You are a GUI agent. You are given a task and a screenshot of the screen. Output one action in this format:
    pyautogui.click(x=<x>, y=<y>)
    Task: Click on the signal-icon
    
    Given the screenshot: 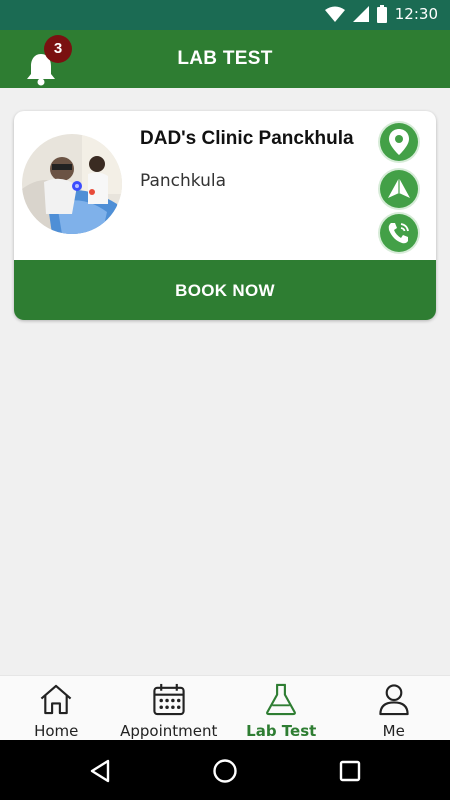 What is the action you would take?
    pyautogui.click(x=360, y=14)
    